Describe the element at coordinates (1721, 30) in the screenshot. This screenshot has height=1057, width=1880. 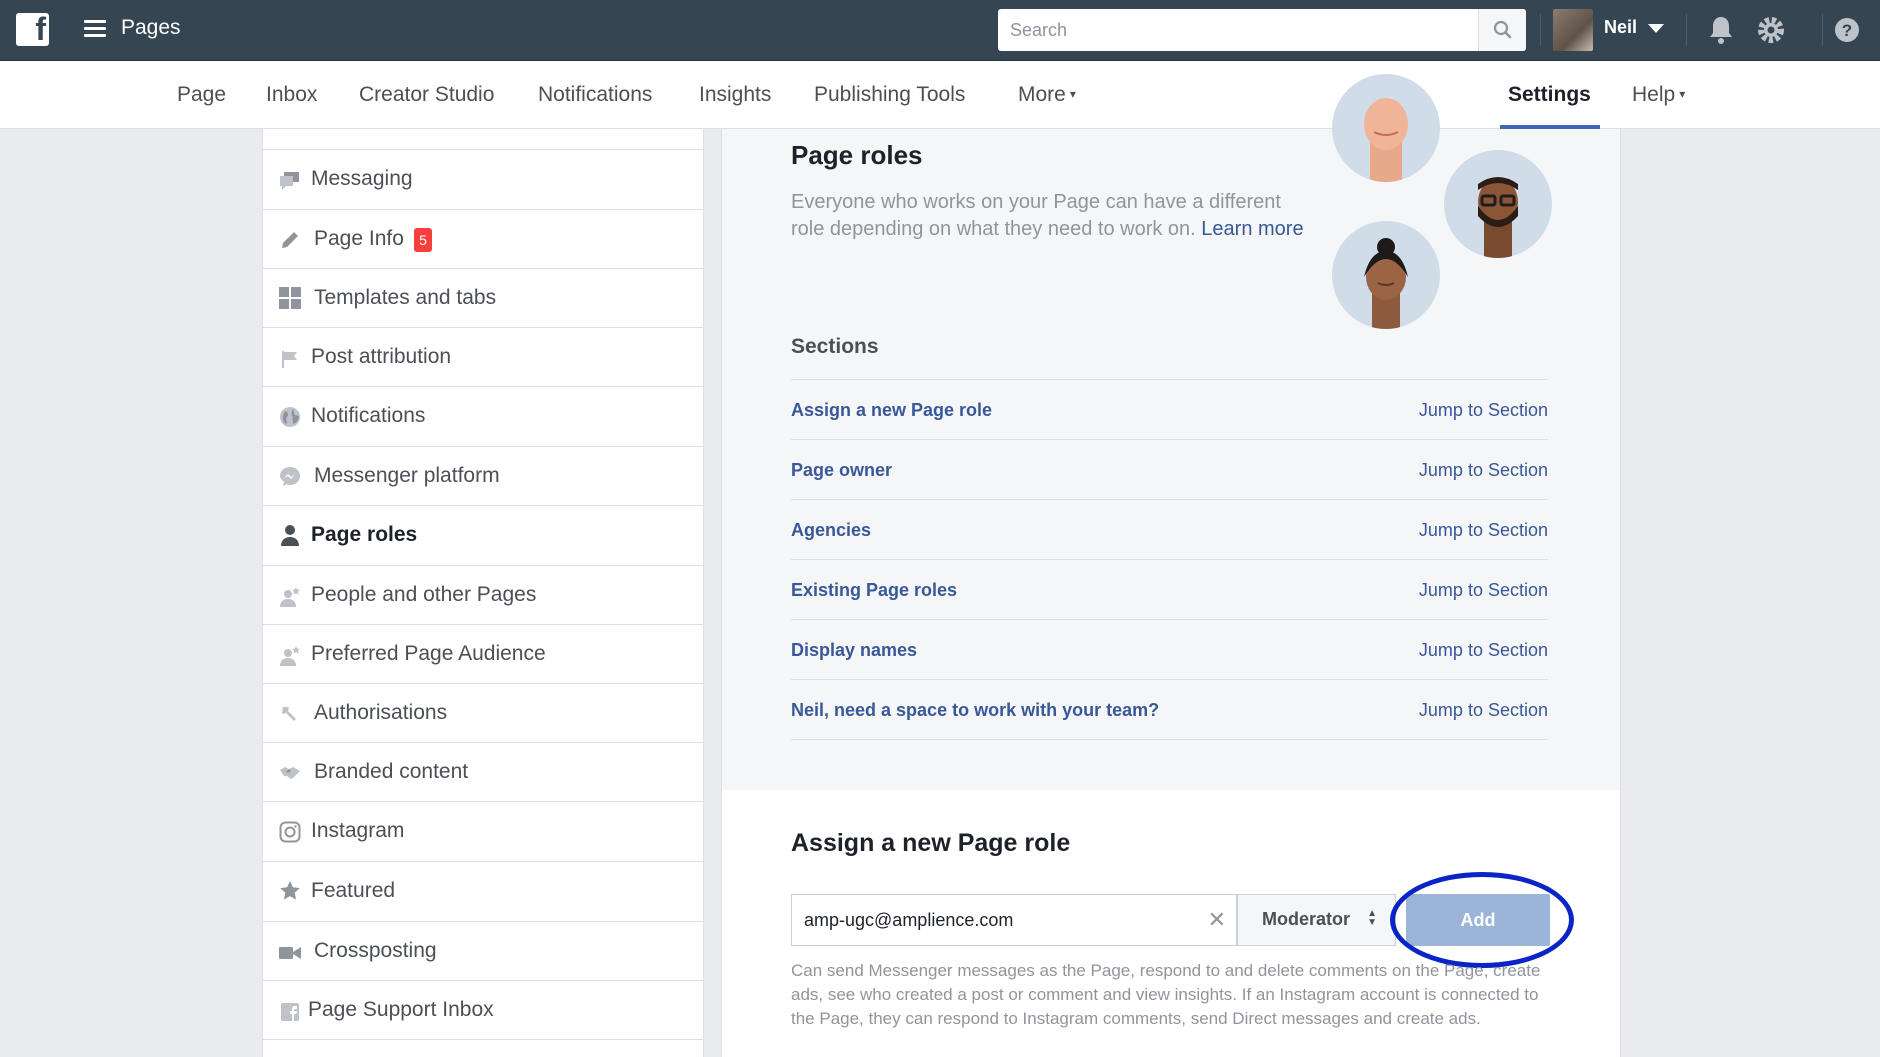
I see `notifications-bell-icon` at that location.